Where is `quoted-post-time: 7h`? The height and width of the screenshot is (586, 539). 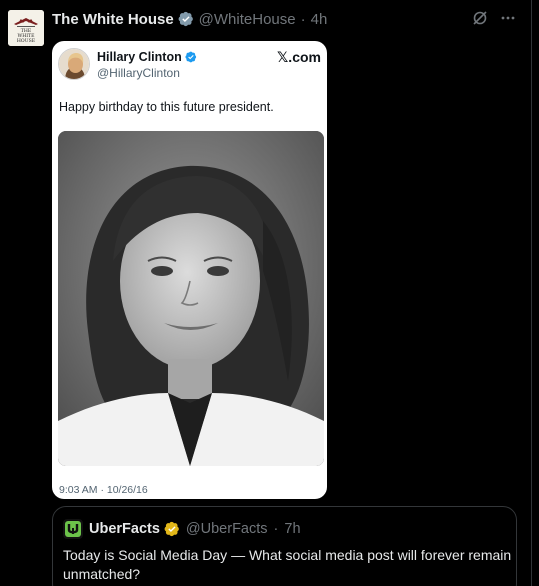 quoted-post-time: 7h is located at coordinates (292, 529).